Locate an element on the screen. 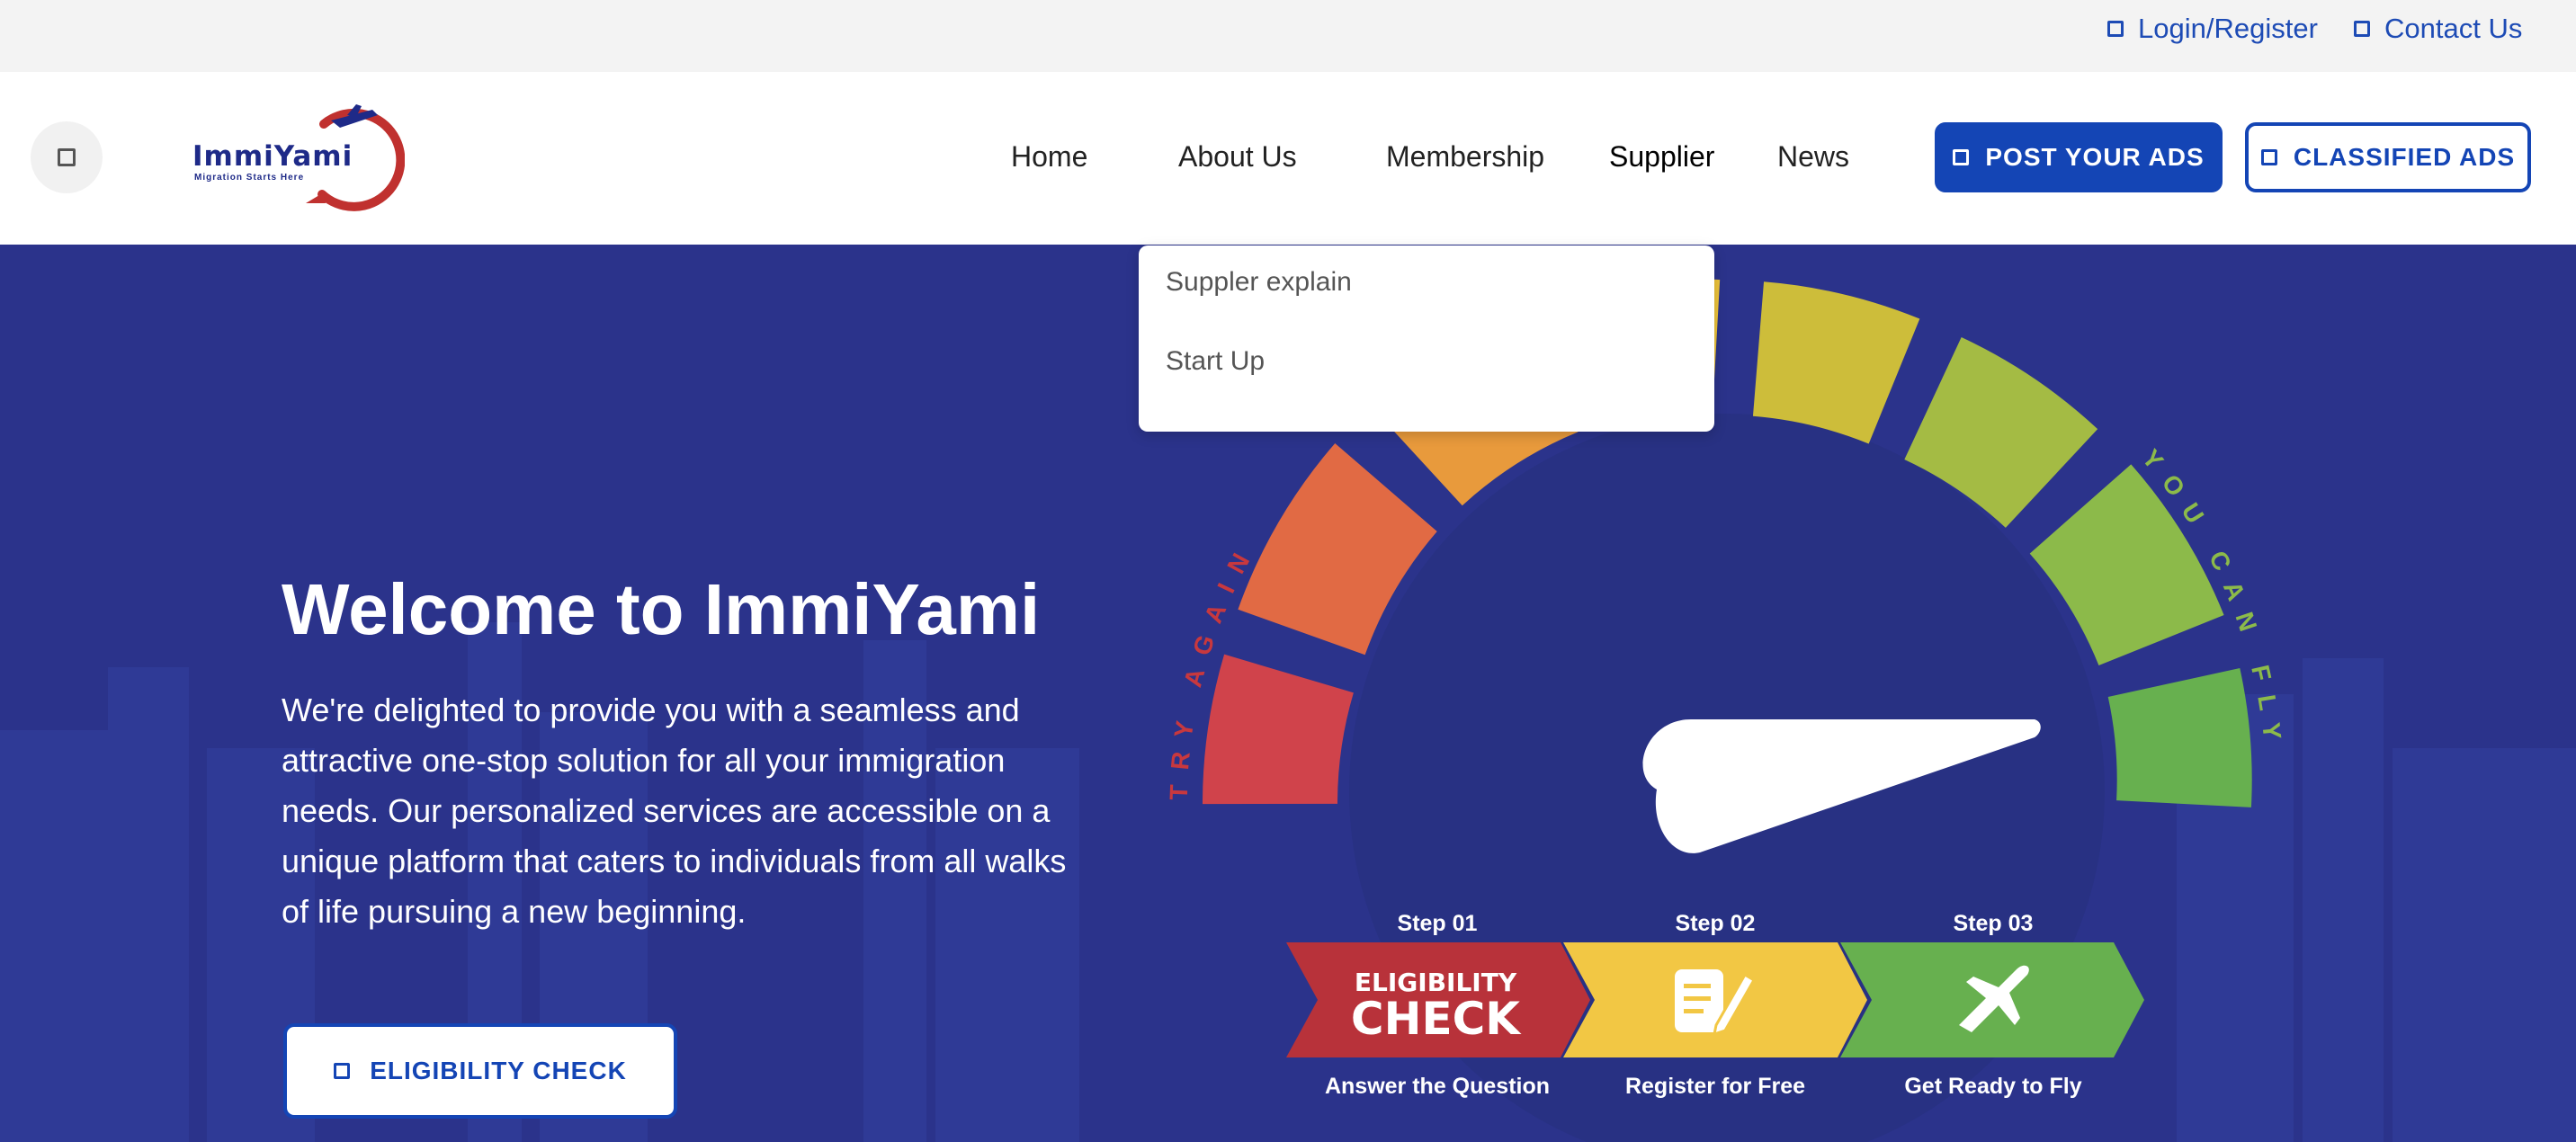  step-3-caption: Get Ready to Fly is located at coordinates (1993, 1086).